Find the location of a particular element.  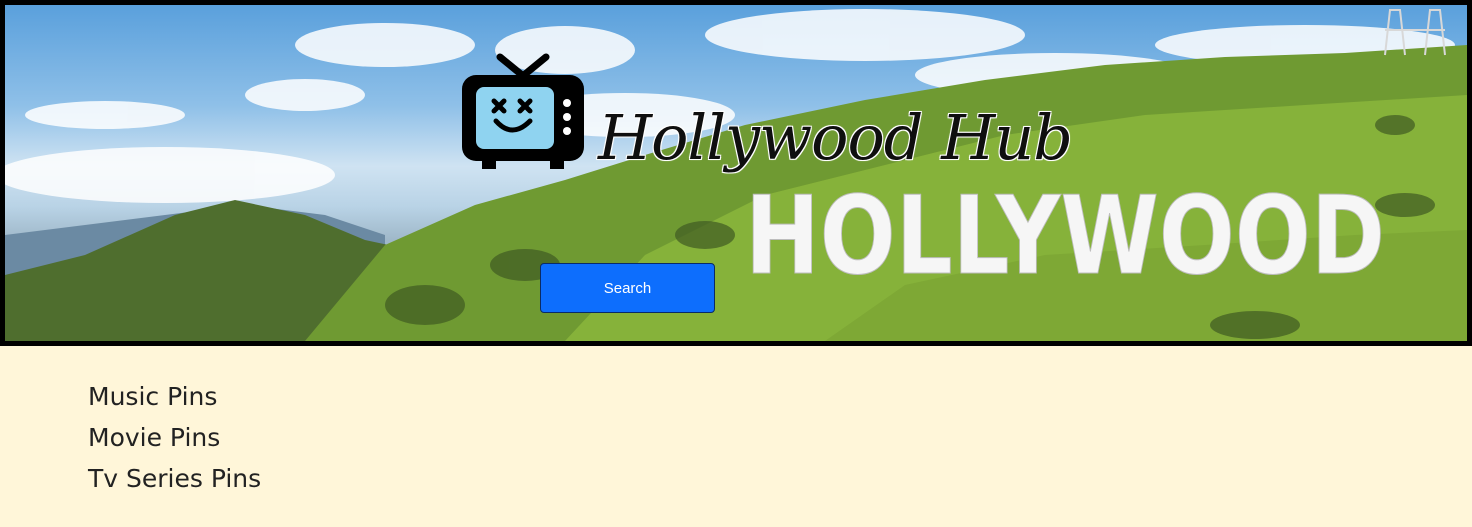

movie-pins-link: Movie Pins is located at coordinates (174, 437).